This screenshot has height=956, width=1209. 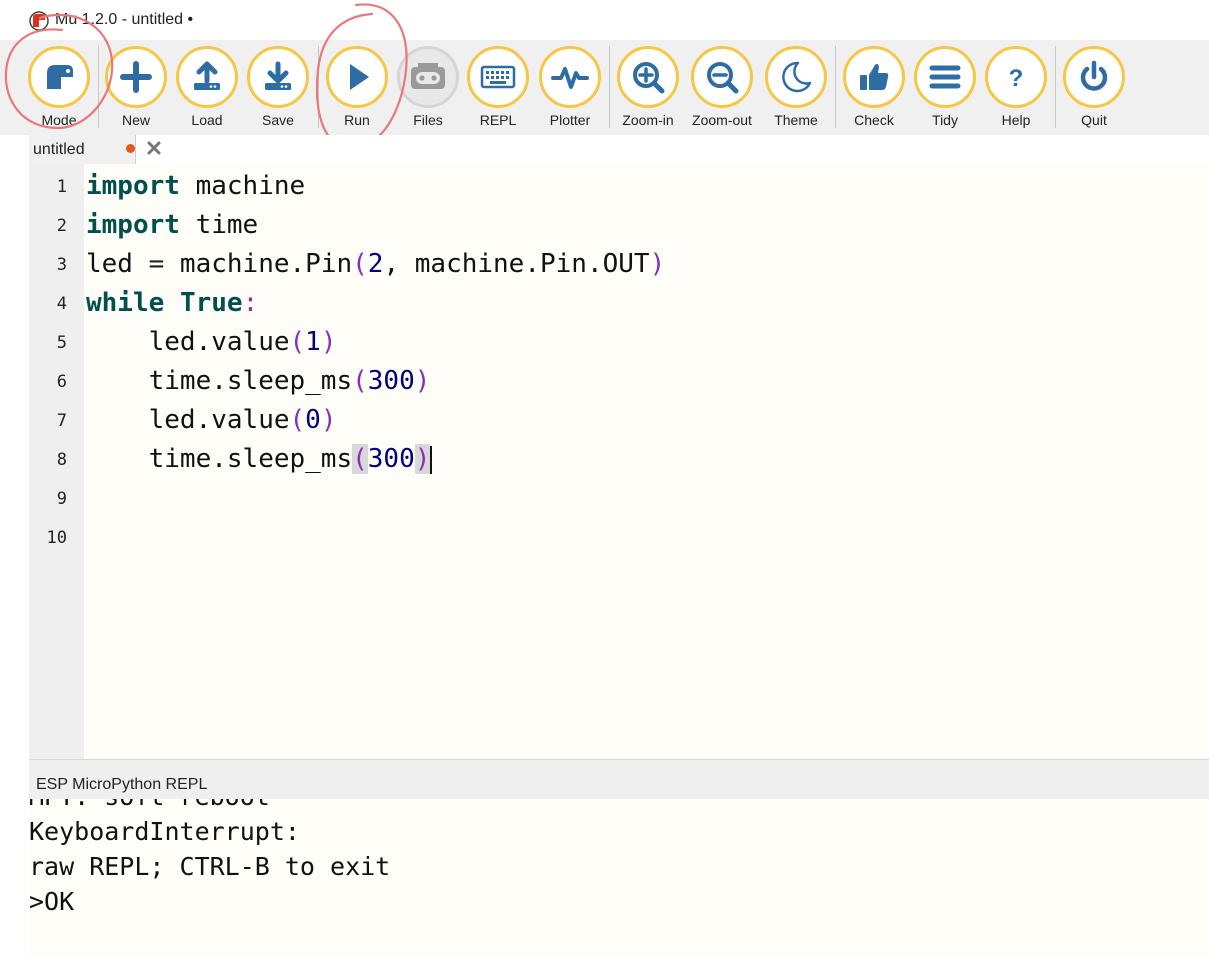 I want to click on repl-header: ESP MicroPython REPL, so click(x=619, y=779).